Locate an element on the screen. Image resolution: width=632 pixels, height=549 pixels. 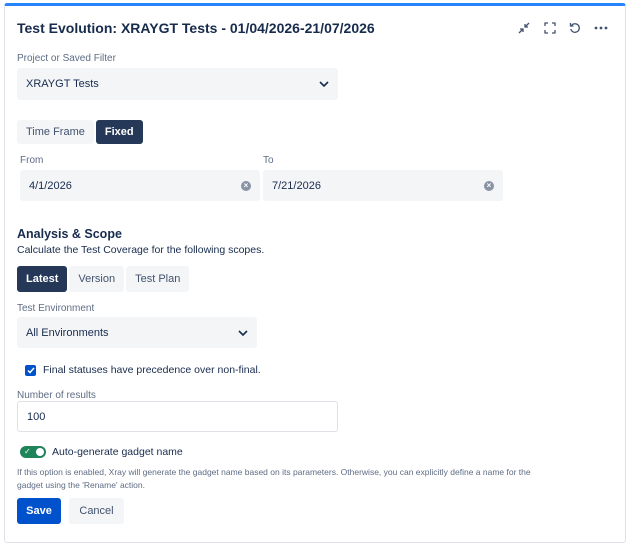
auto-name-label: Auto-generate gadget name is located at coordinates (117, 452).